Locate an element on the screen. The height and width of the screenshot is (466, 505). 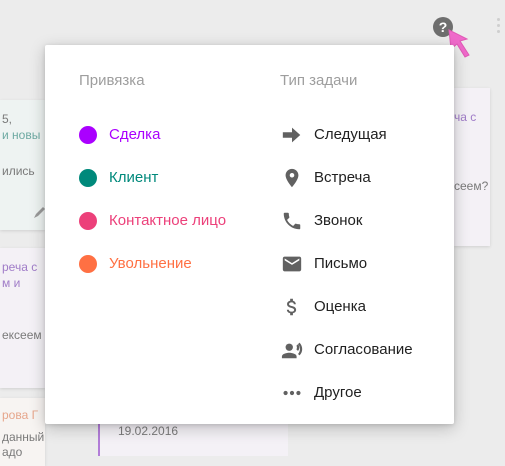
task-type-label: Звонок is located at coordinates (338, 220).